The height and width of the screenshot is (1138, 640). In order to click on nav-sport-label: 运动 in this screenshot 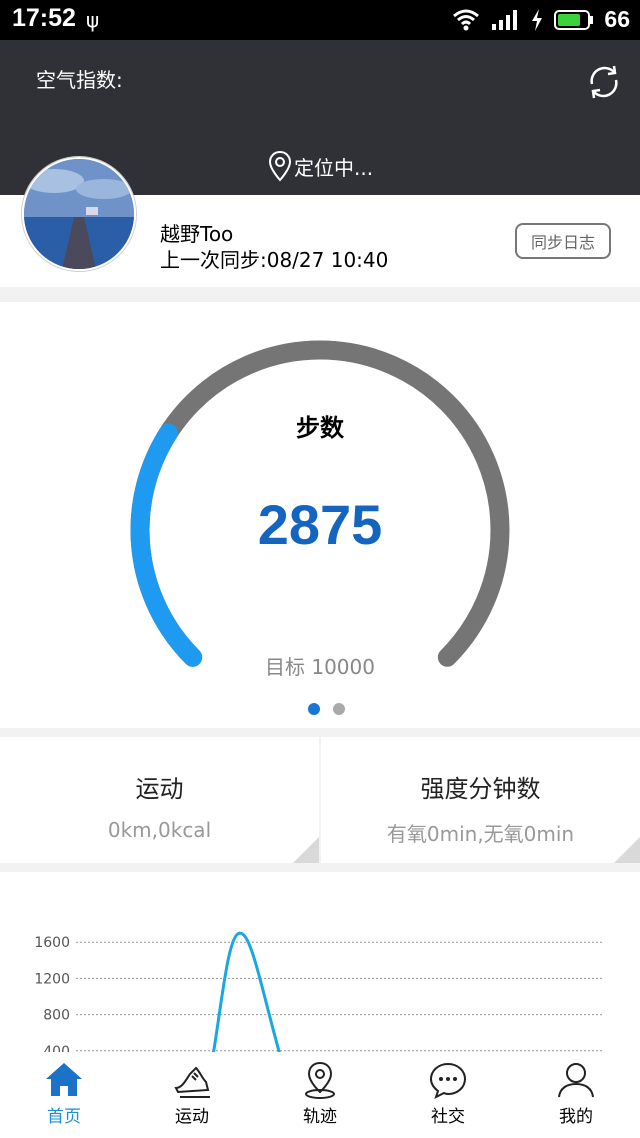, I will do `click(192, 1117)`.